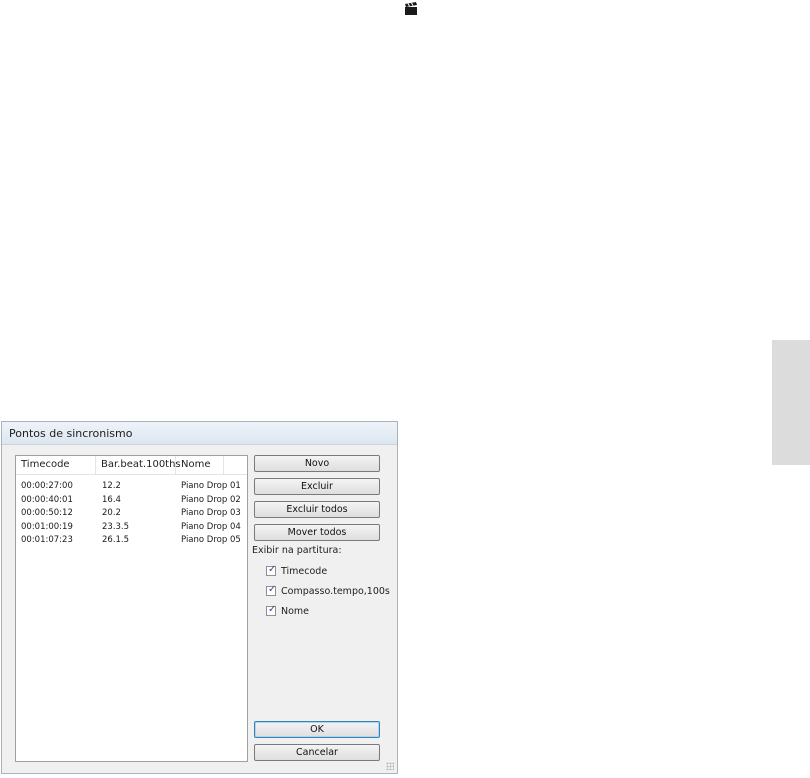 Image resolution: width=810 pixels, height=778 pixels. I want to click on column-header-bar-beat: Bar.beat.100ths, so click(138, 465).